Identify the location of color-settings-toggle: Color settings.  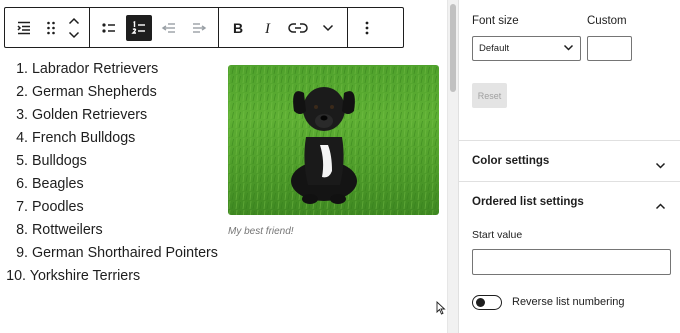
(510, 161).